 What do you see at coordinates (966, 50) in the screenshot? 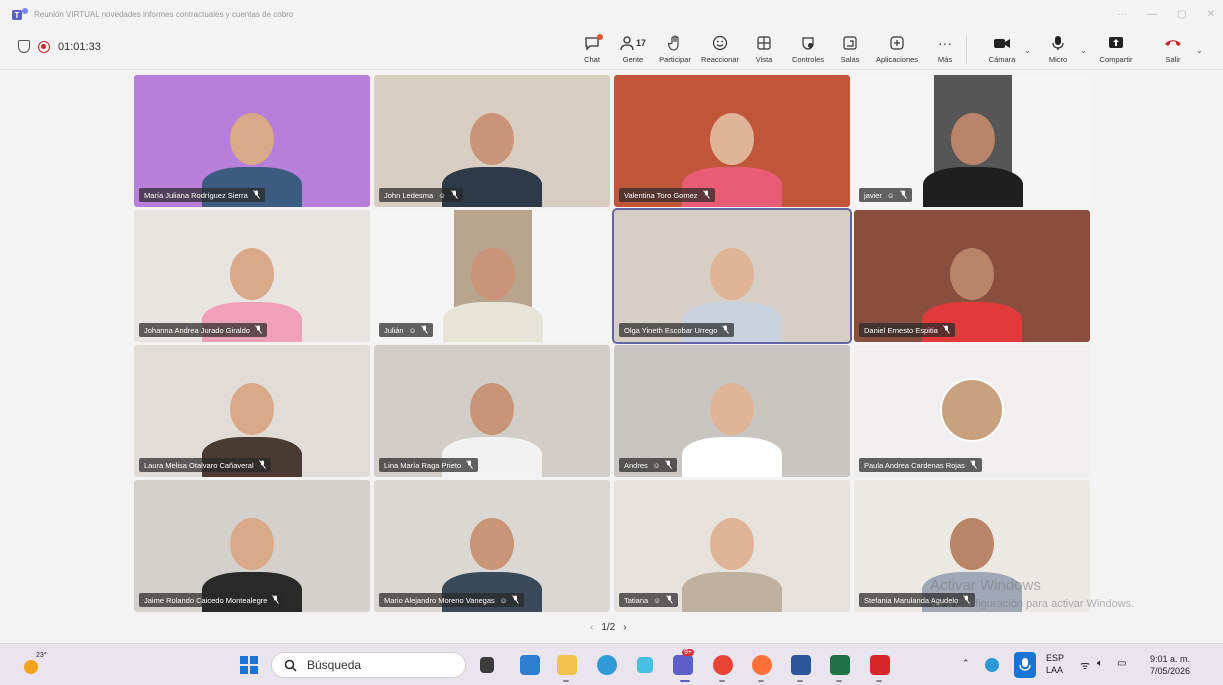
I see `toolbar-divider` at bounding box center [966, 50].